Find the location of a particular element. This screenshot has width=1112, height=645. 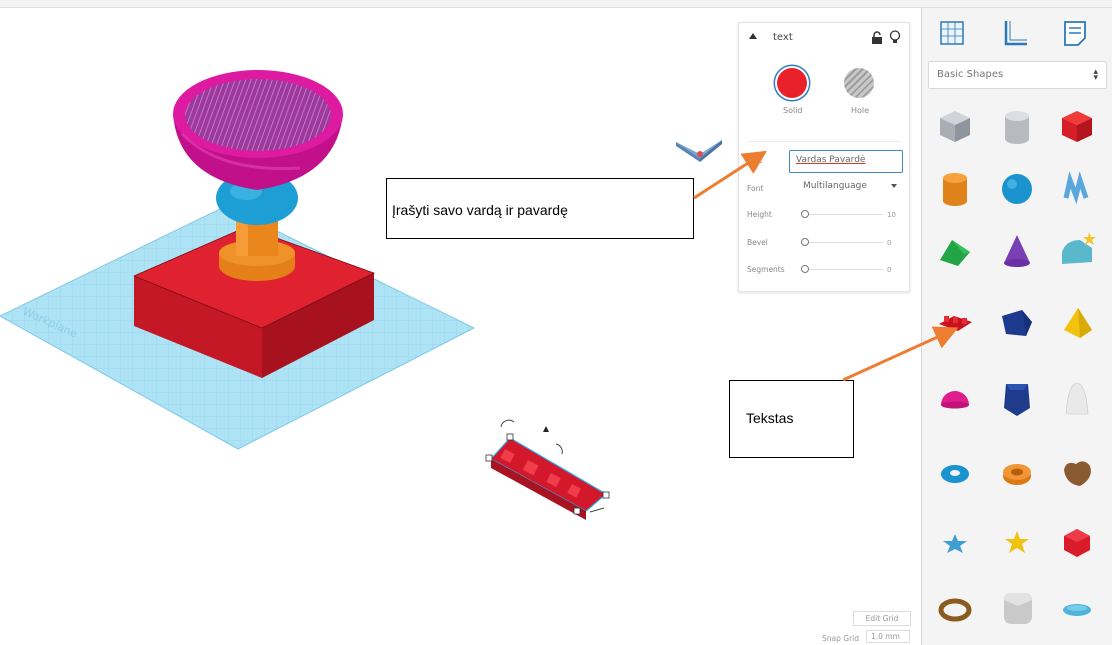

rounded-box-shape is located at coordinates (1017, 609).